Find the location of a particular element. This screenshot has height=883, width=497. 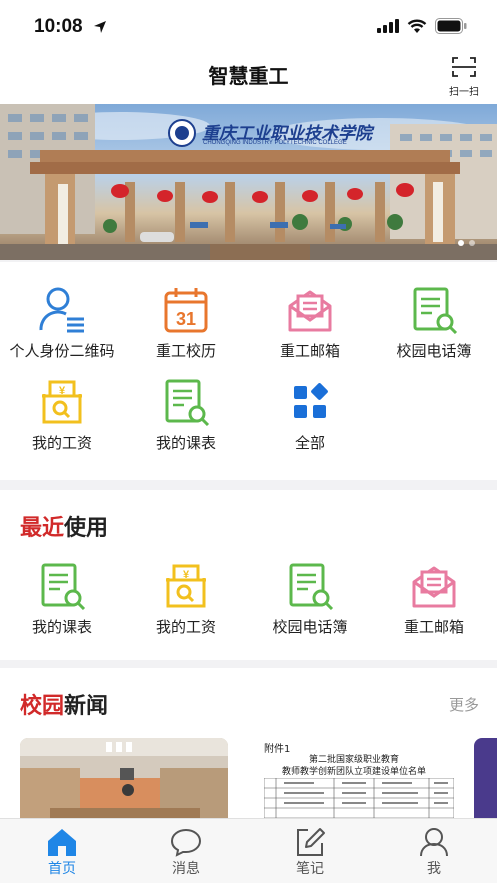

service-label: 重工校历 is located at coordinates (185, 351).